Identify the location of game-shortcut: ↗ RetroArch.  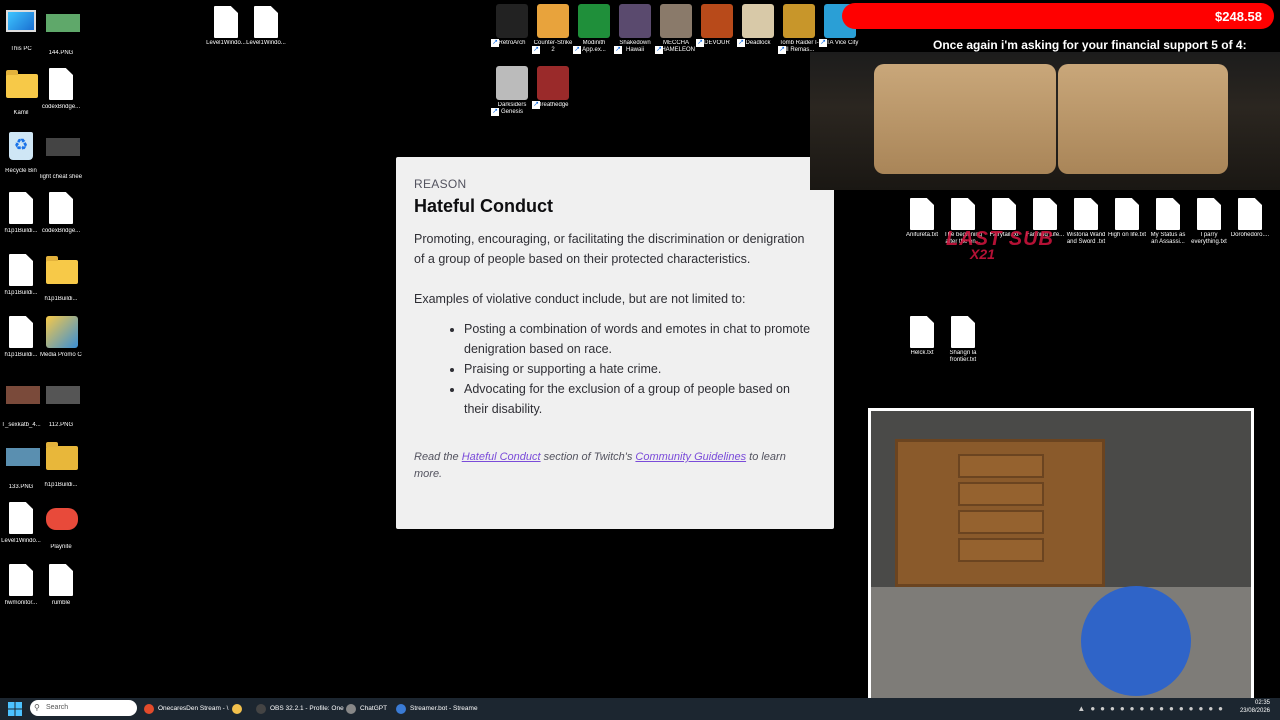
(512, 25).